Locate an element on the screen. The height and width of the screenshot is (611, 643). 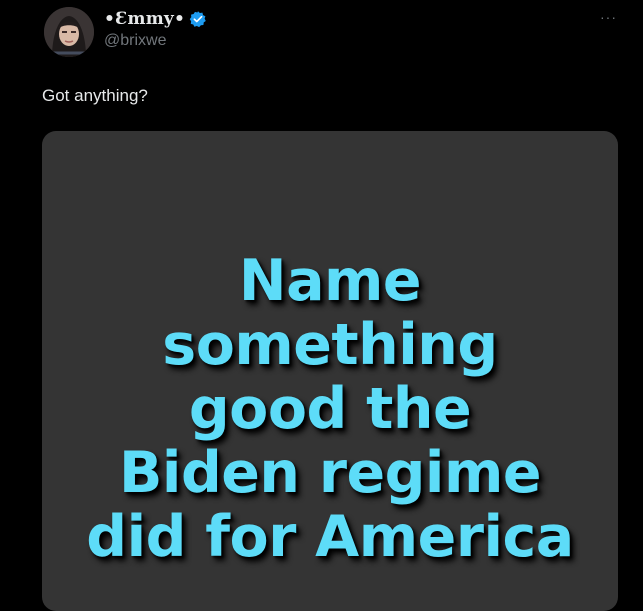
display-name: •Ɛmmy• is located at coordinates (144, 19).